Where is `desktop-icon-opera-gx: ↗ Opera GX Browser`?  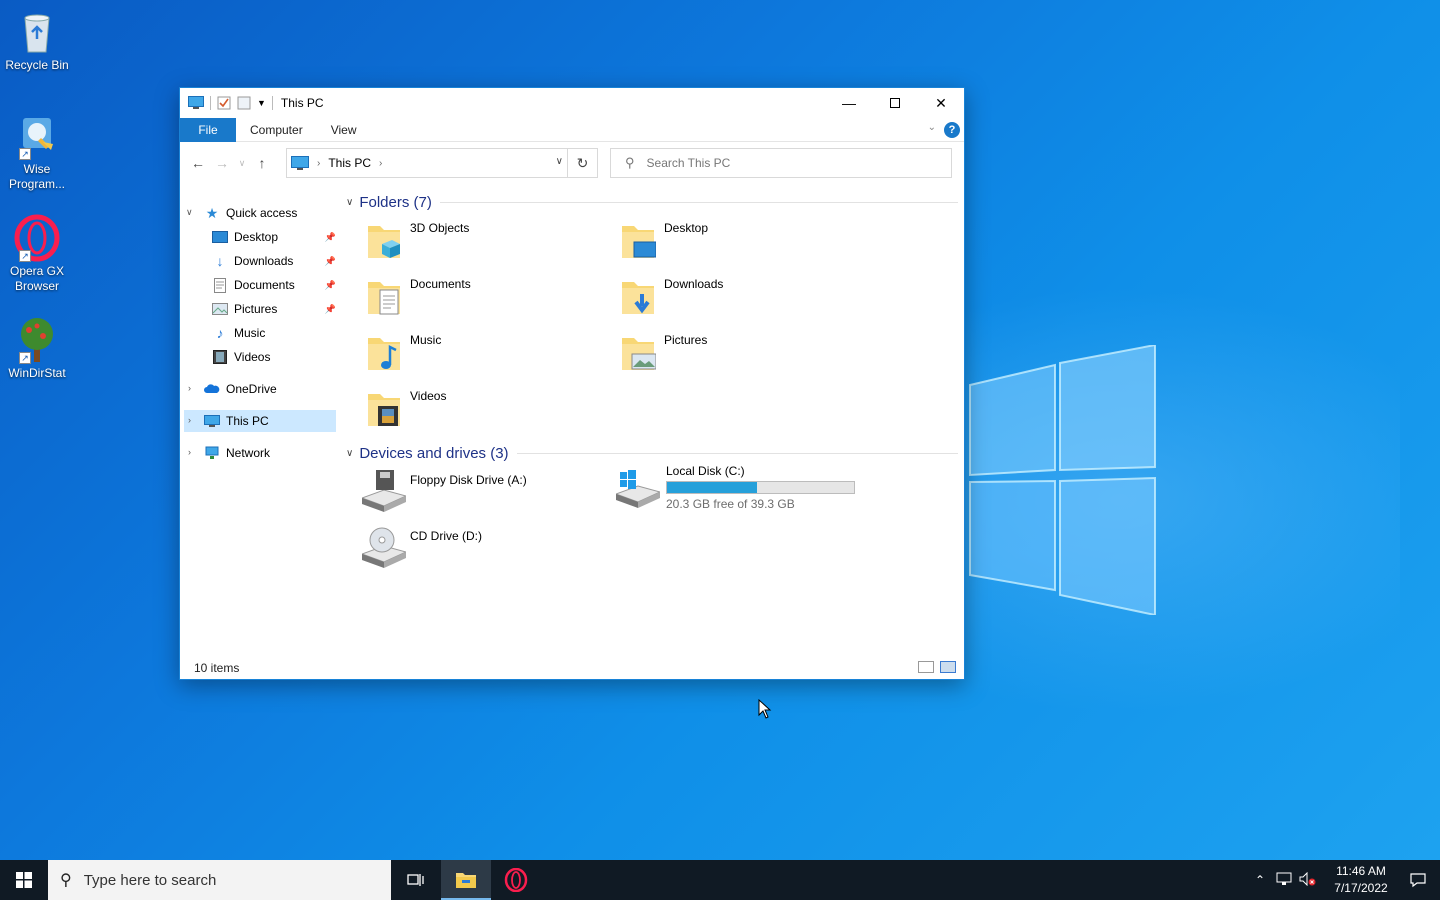 desktop-icon-opera-gx: ↗ Opera GX Browser is located at coordinates (37, 254).